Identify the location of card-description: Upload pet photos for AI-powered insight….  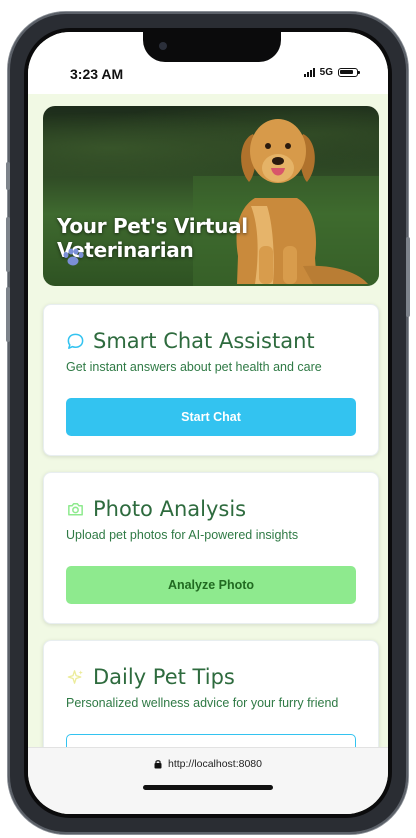
(182, 535).